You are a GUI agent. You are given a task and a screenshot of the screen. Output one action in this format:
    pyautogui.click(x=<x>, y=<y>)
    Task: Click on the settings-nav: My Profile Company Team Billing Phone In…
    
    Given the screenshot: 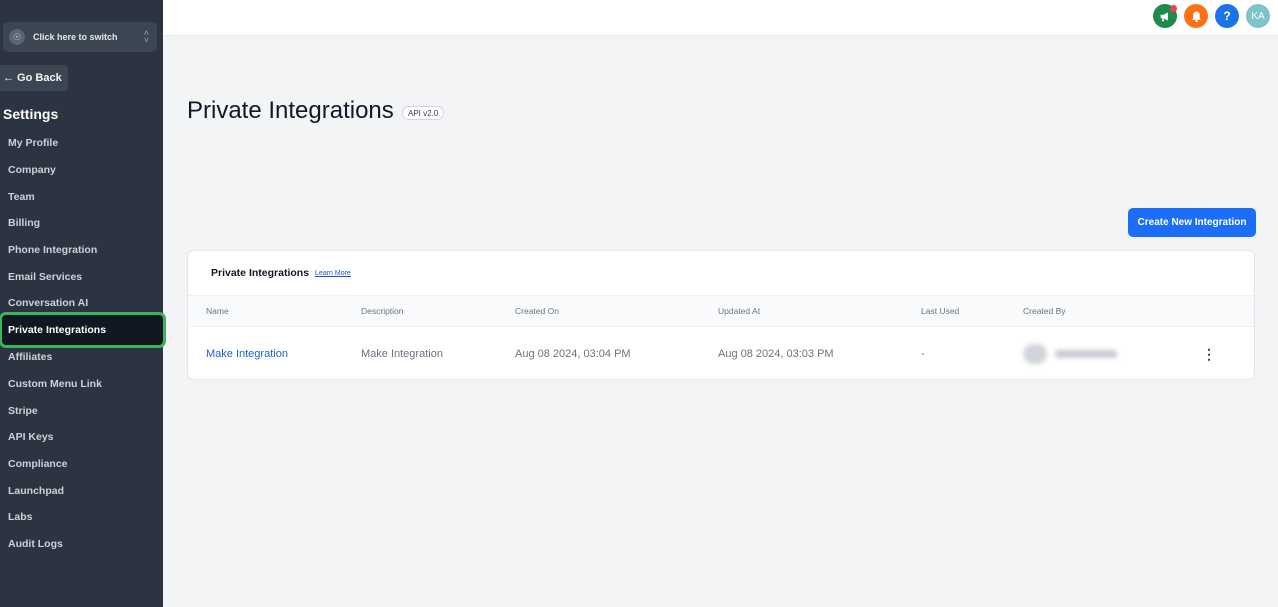 What is the action you would take?
    pyautogui.click(x=83, y=344)
    